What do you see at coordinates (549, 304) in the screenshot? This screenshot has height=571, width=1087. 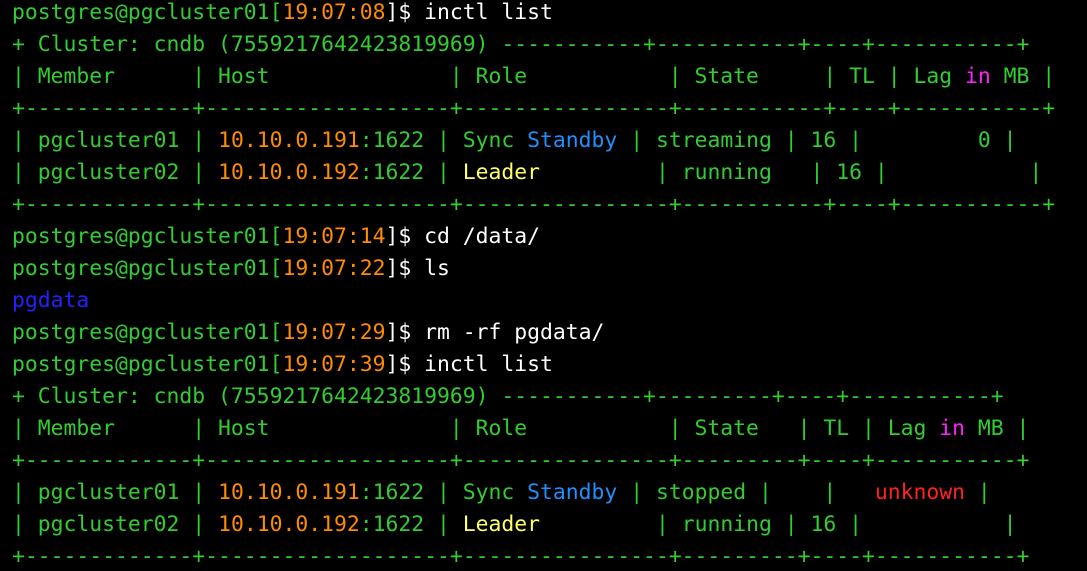 I see `terminal-line: pgdata` at bounding box center [549, 304].